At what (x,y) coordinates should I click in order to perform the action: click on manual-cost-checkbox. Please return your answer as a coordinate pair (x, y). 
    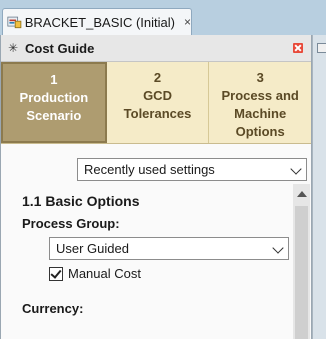
    Looking at the image, I should click on (56, 273).